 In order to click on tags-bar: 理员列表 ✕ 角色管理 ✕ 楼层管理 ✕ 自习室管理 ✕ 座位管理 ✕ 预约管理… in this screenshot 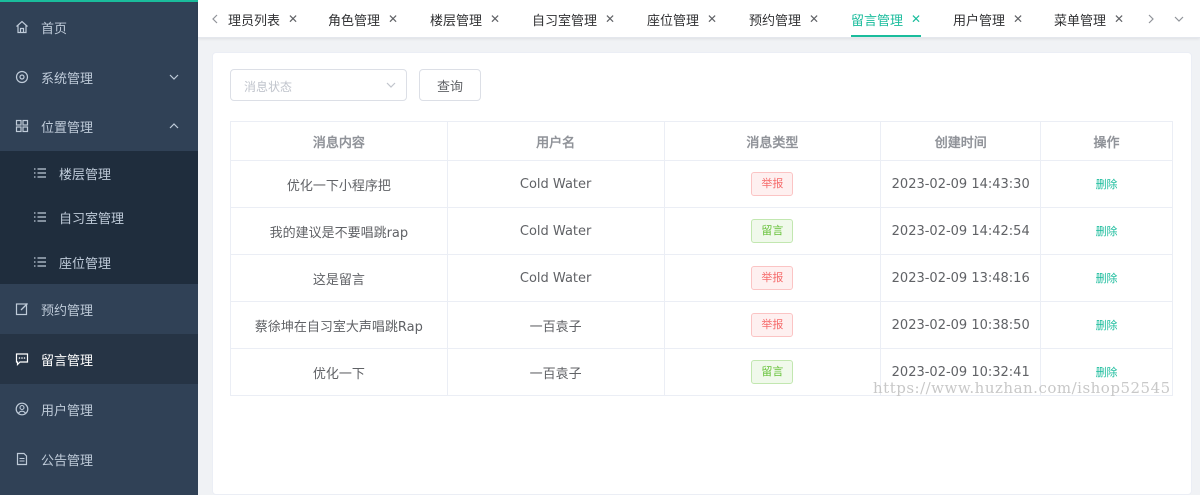, I will do `click(699, 19)`.